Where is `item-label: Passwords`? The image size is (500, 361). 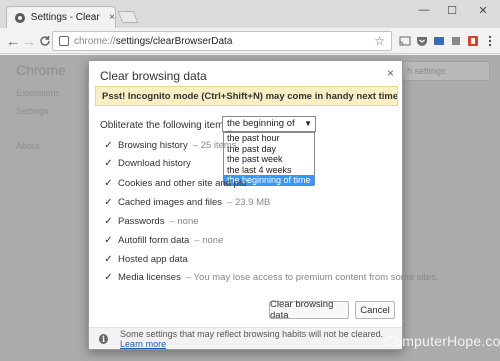
item-label: Passwords is located at coordinates (141, 221).